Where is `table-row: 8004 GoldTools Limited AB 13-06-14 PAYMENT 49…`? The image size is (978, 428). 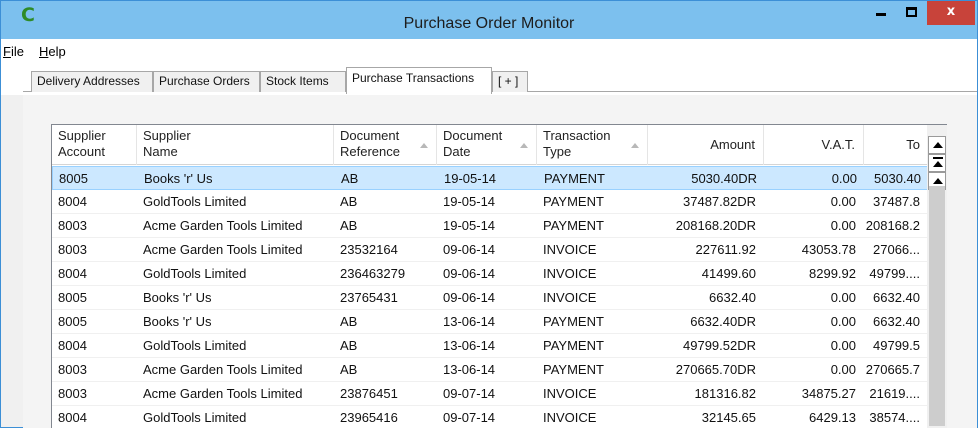
table-row: 8004 GoldTools Limited AB 13-06-14 PAYMENT 49… is located at coordinates (489, 346).